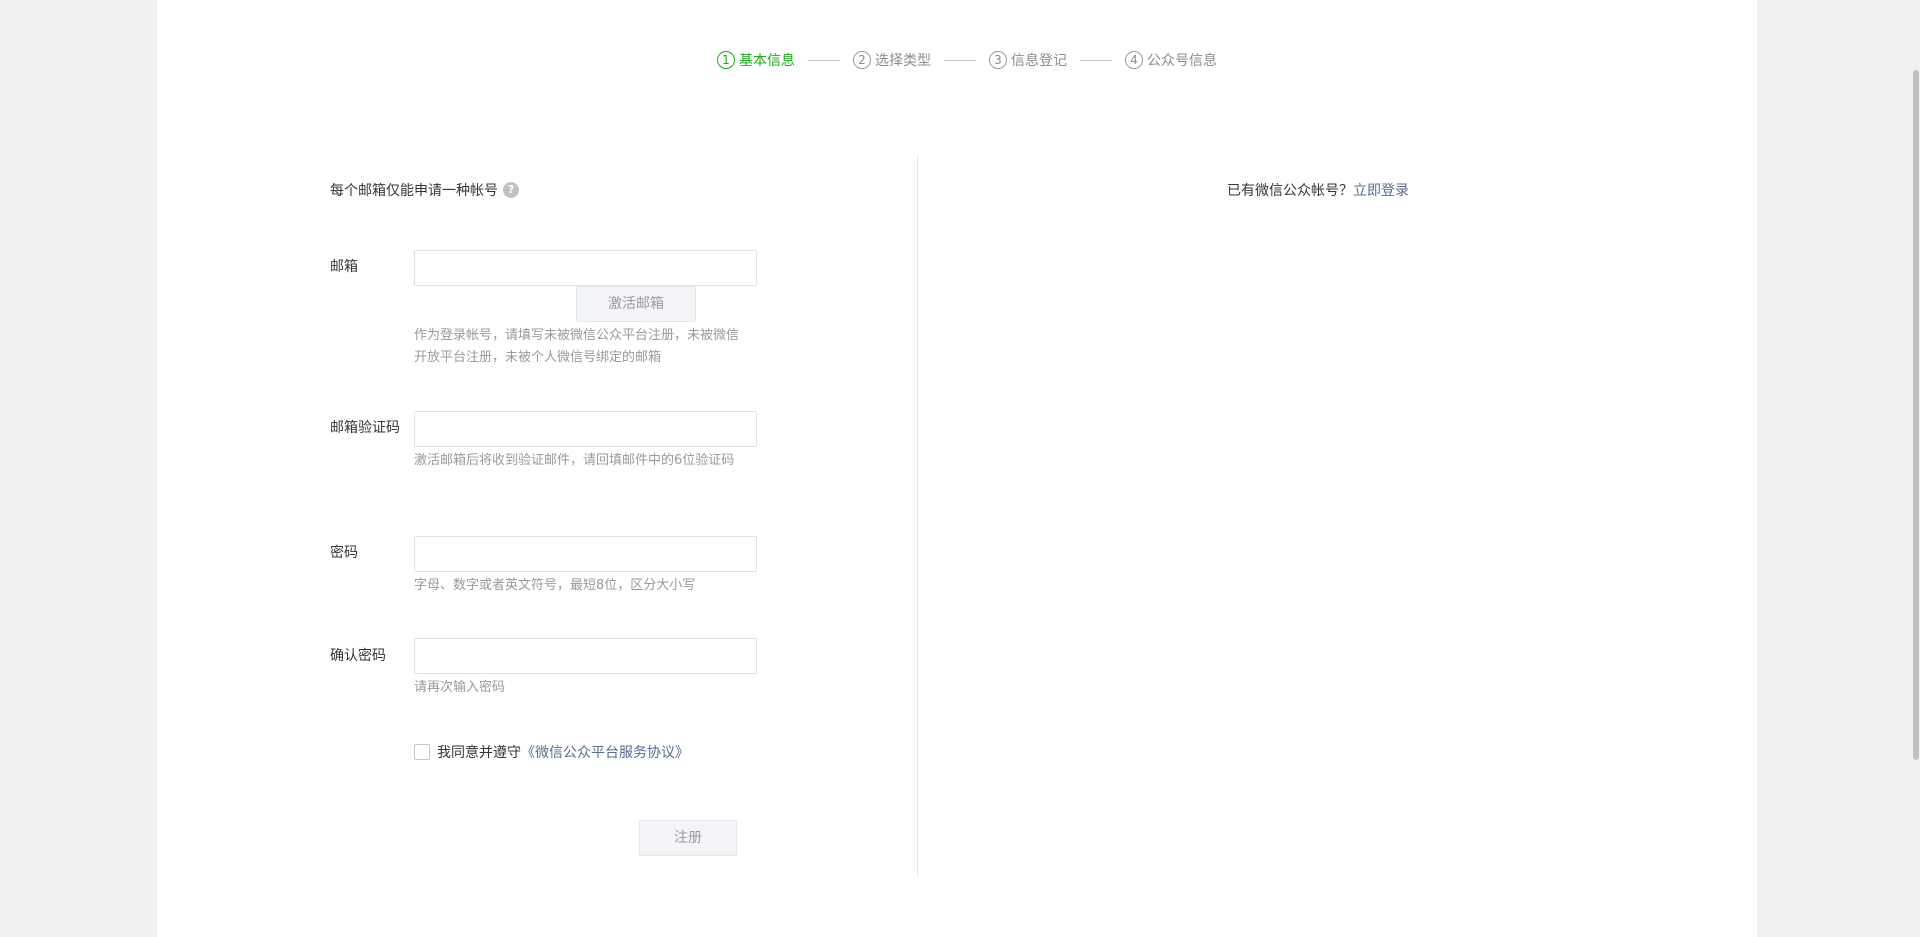  What do you see at coordinates (1290, 191) in the screenshot?
I see `login-prompt-text: 已有微信公众帐号？` at bounding box center [1290, 191].